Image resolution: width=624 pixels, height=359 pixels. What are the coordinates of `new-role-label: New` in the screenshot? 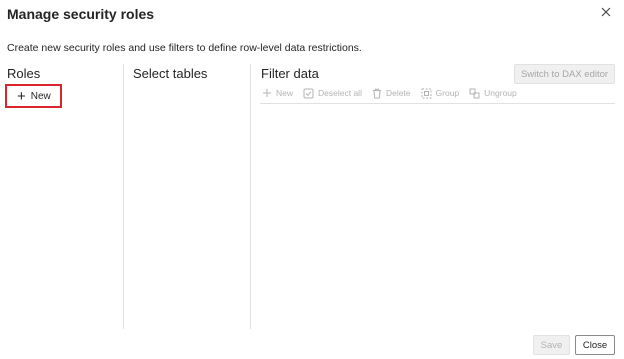 It's located at (40, 96).